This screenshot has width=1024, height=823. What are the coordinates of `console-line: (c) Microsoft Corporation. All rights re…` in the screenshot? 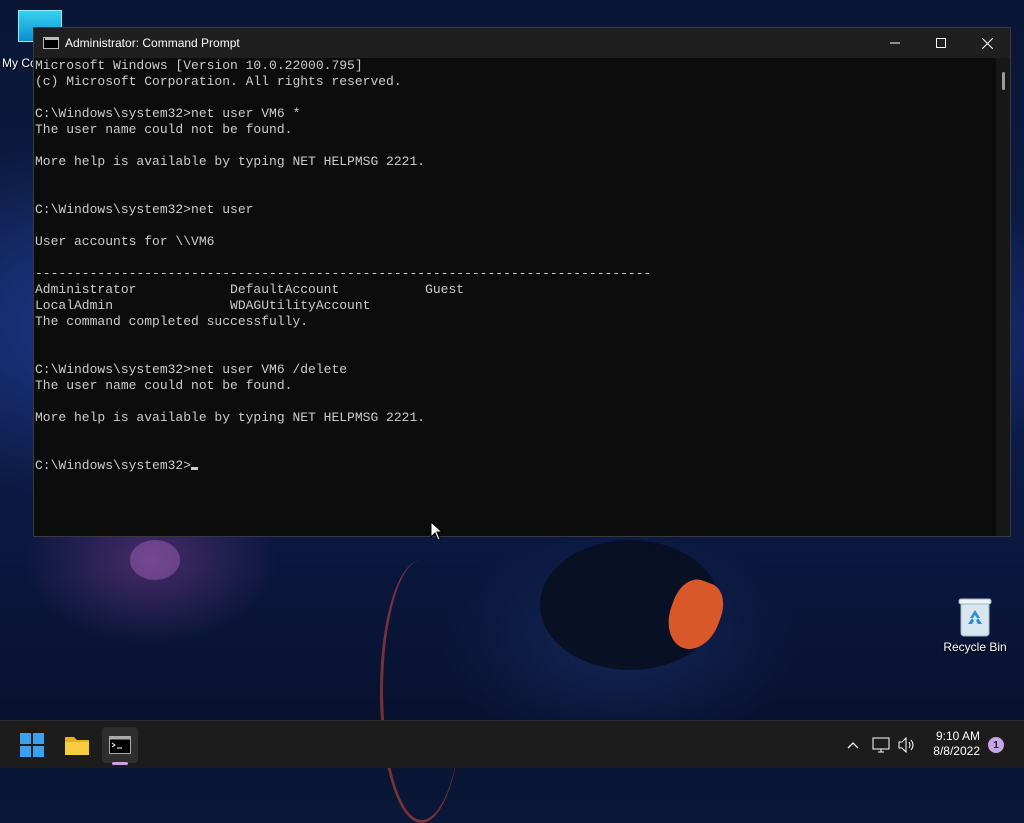 It's located at (218, 81).